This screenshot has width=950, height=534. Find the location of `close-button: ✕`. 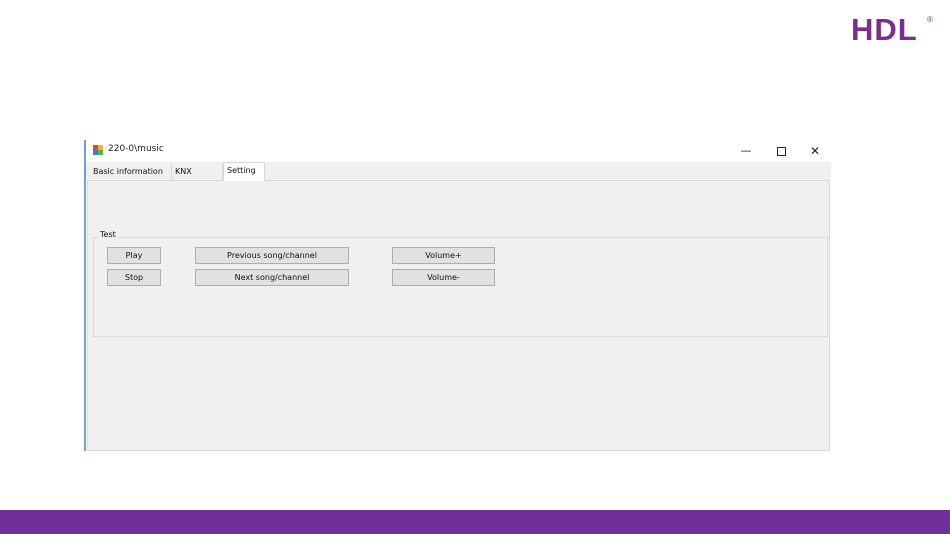

close-button: ✕ is located at coordinates (815, 151).